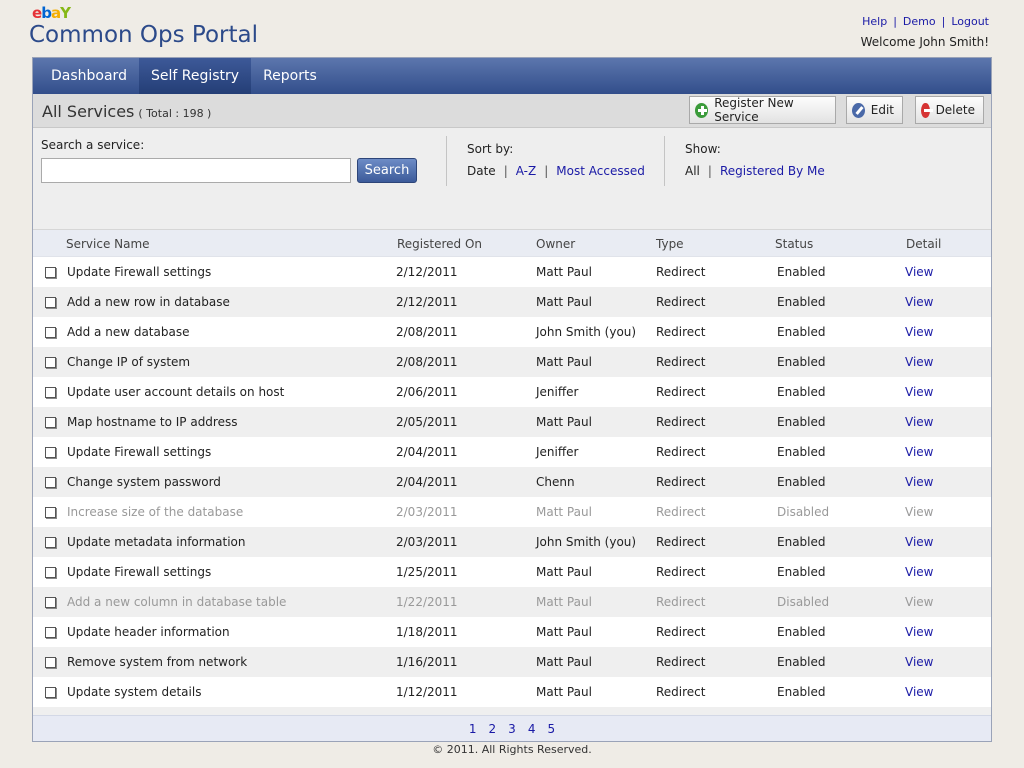 This screenshot has width=1024, height=768. Describe the element at coordinates (144, 482) in the screenshot. I see `service-name-cell: Change system password` at that location.